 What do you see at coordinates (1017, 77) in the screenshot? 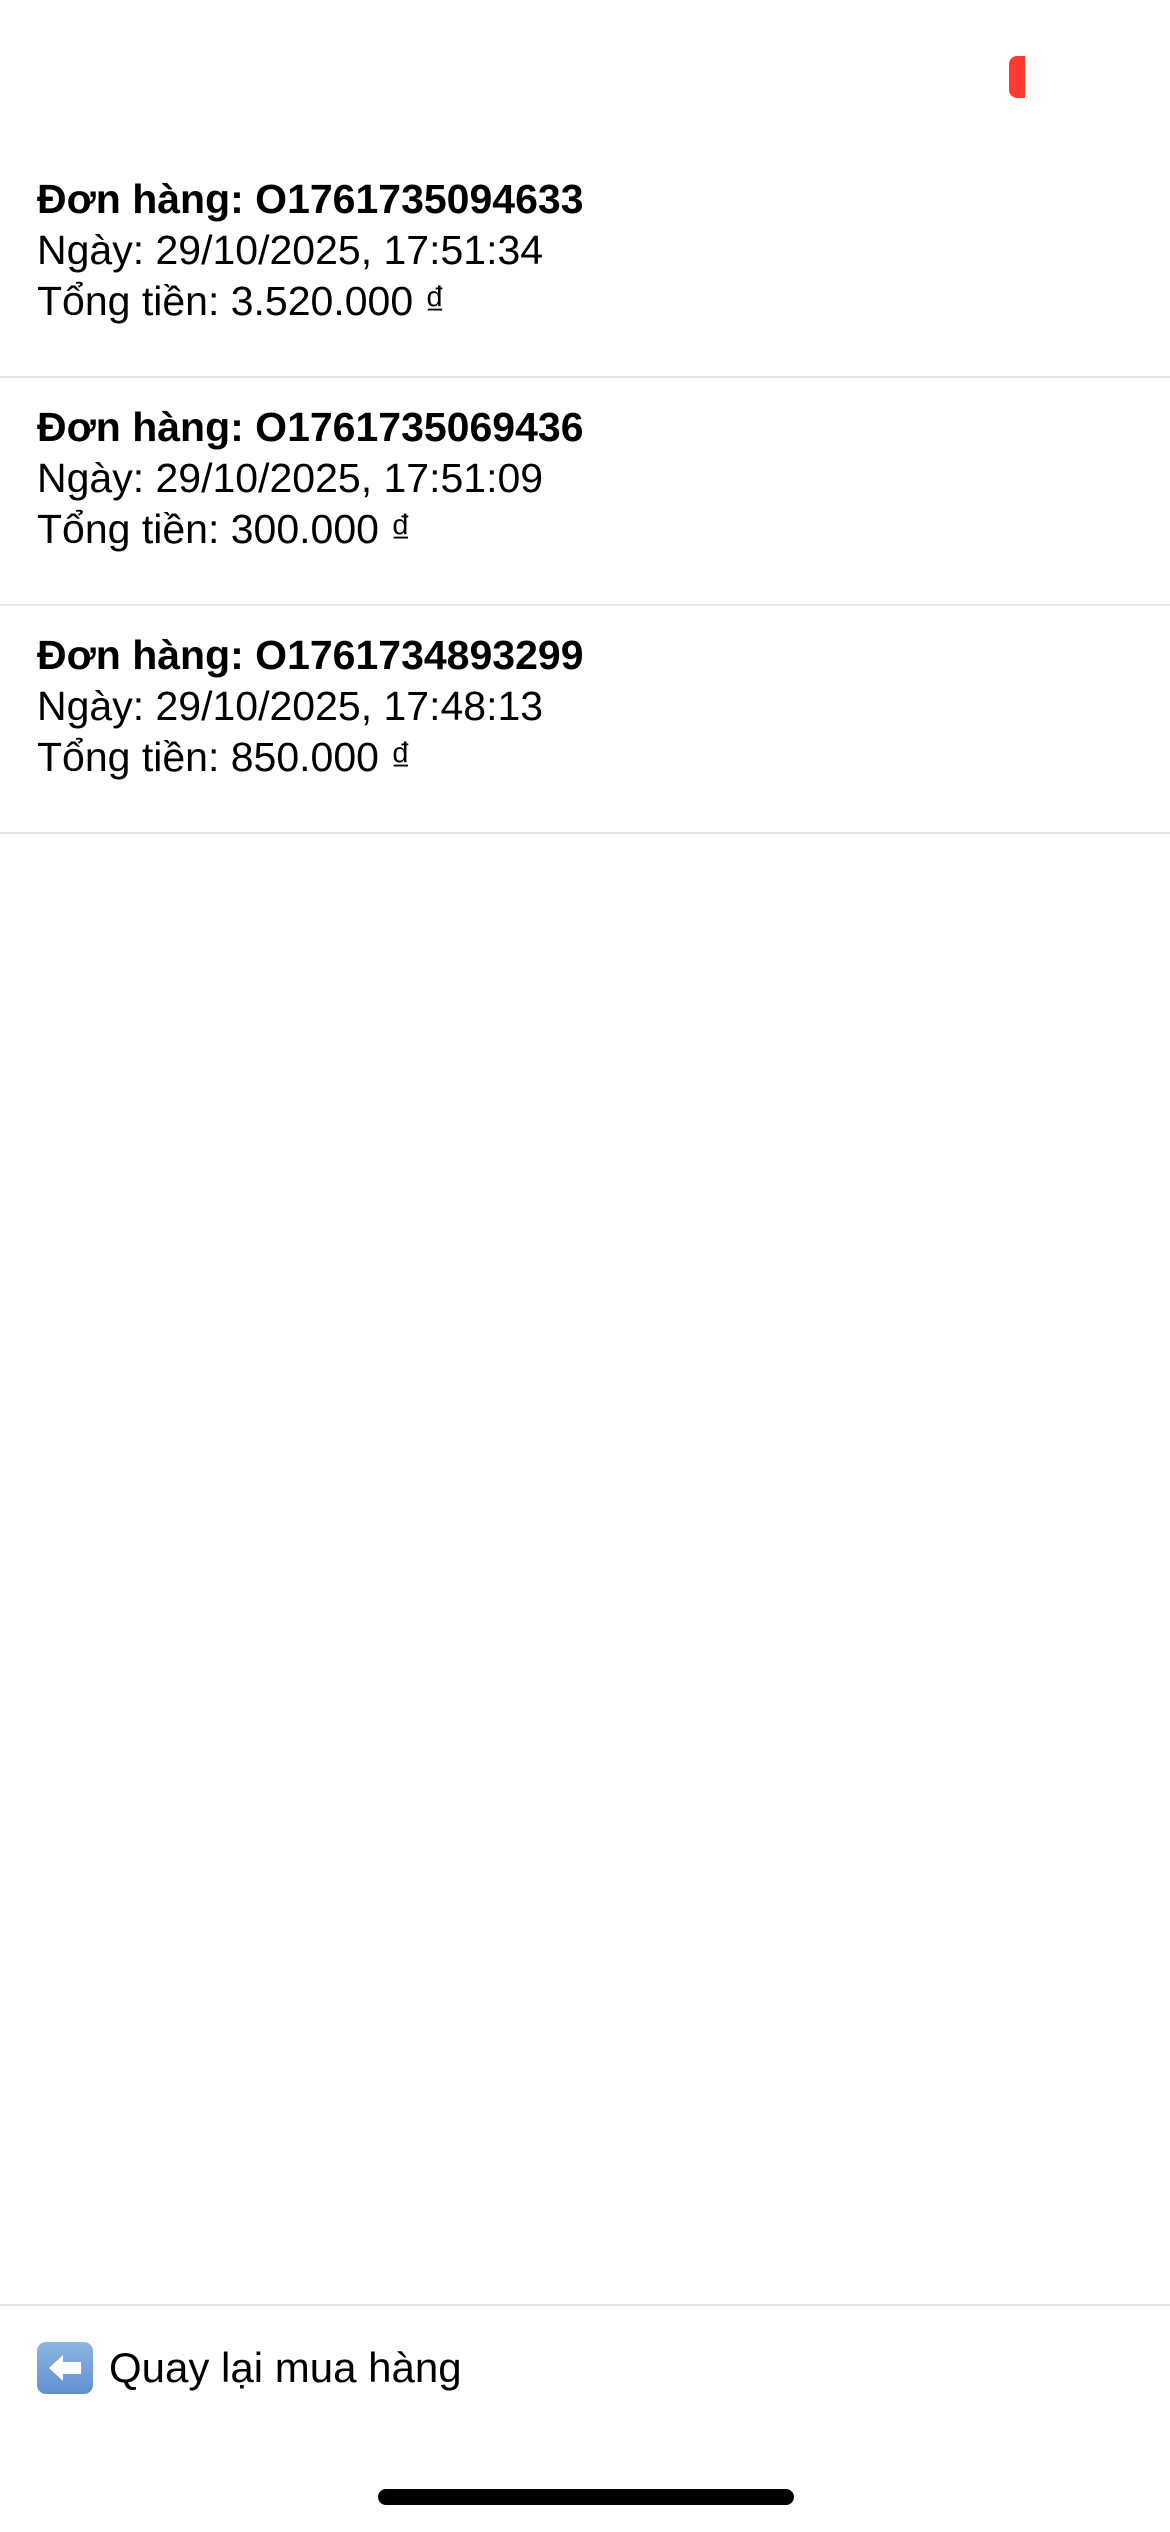
I see `recording-indicator` at bounding box center [1017, 77].